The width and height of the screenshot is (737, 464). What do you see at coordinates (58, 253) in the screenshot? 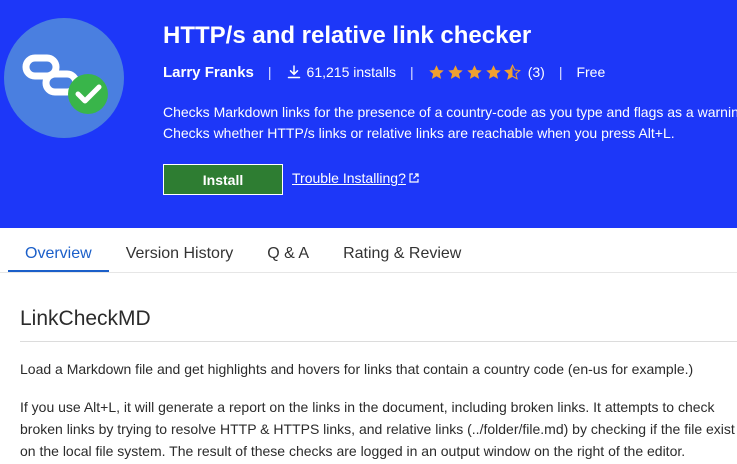
I see `tab-overview: Overview` at bounding box center [58, 253].